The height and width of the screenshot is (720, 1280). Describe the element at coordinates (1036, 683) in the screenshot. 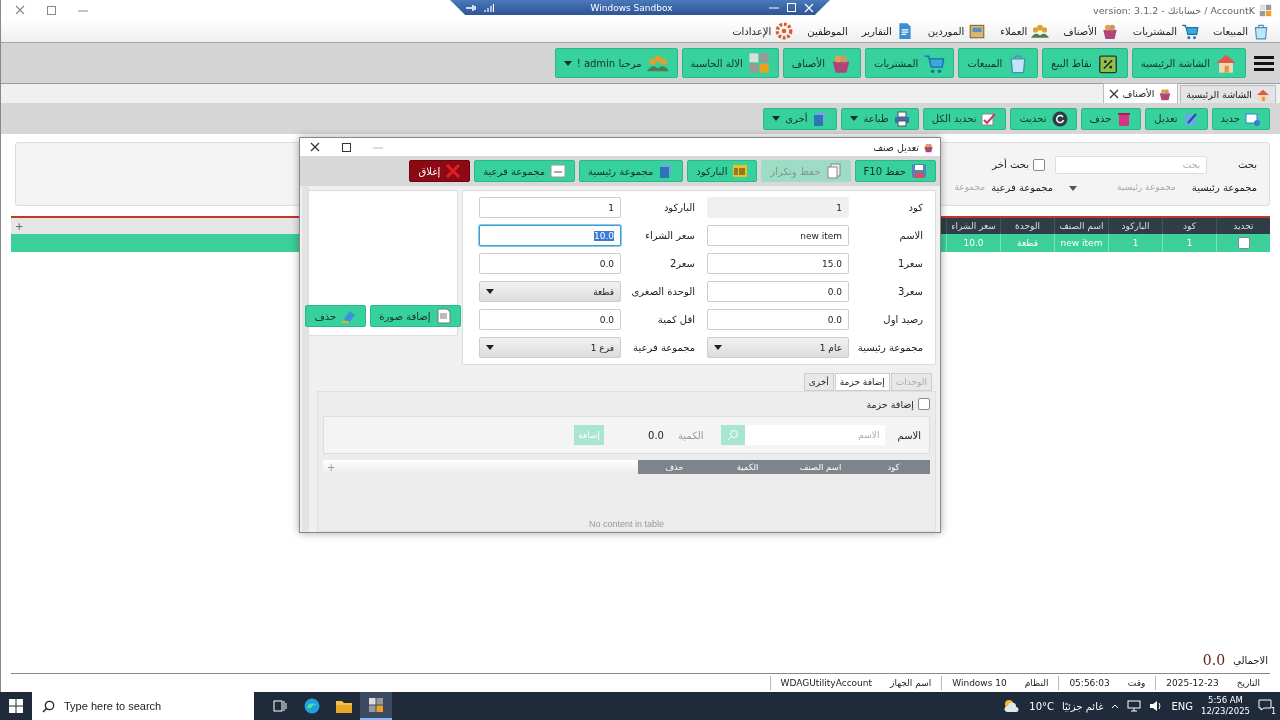

I see `status-label: النظام` at that location.